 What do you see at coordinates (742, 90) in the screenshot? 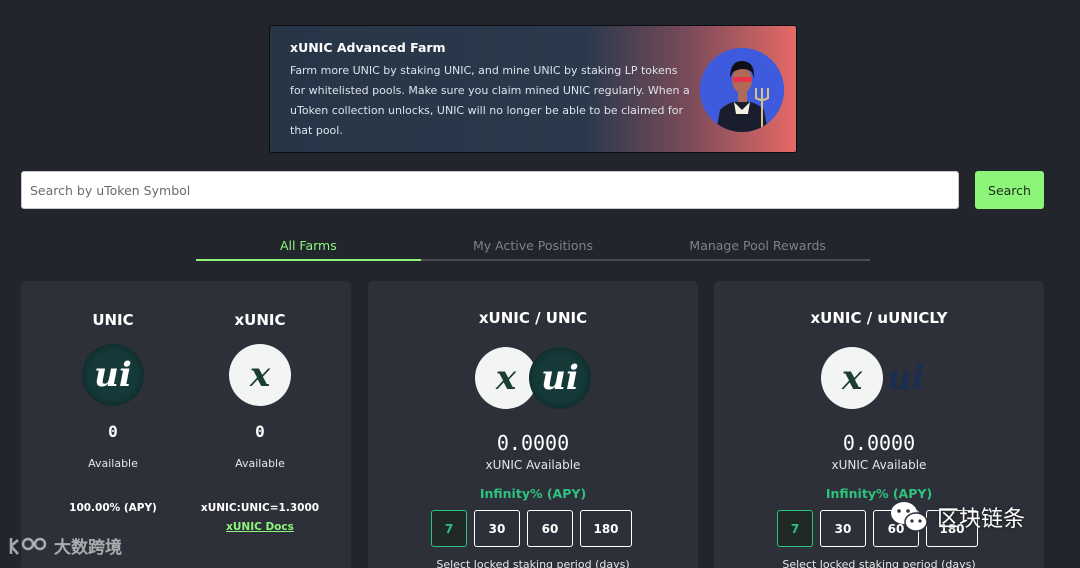
I see `farmer-avatar-icon` at bounding box center [742, 90].